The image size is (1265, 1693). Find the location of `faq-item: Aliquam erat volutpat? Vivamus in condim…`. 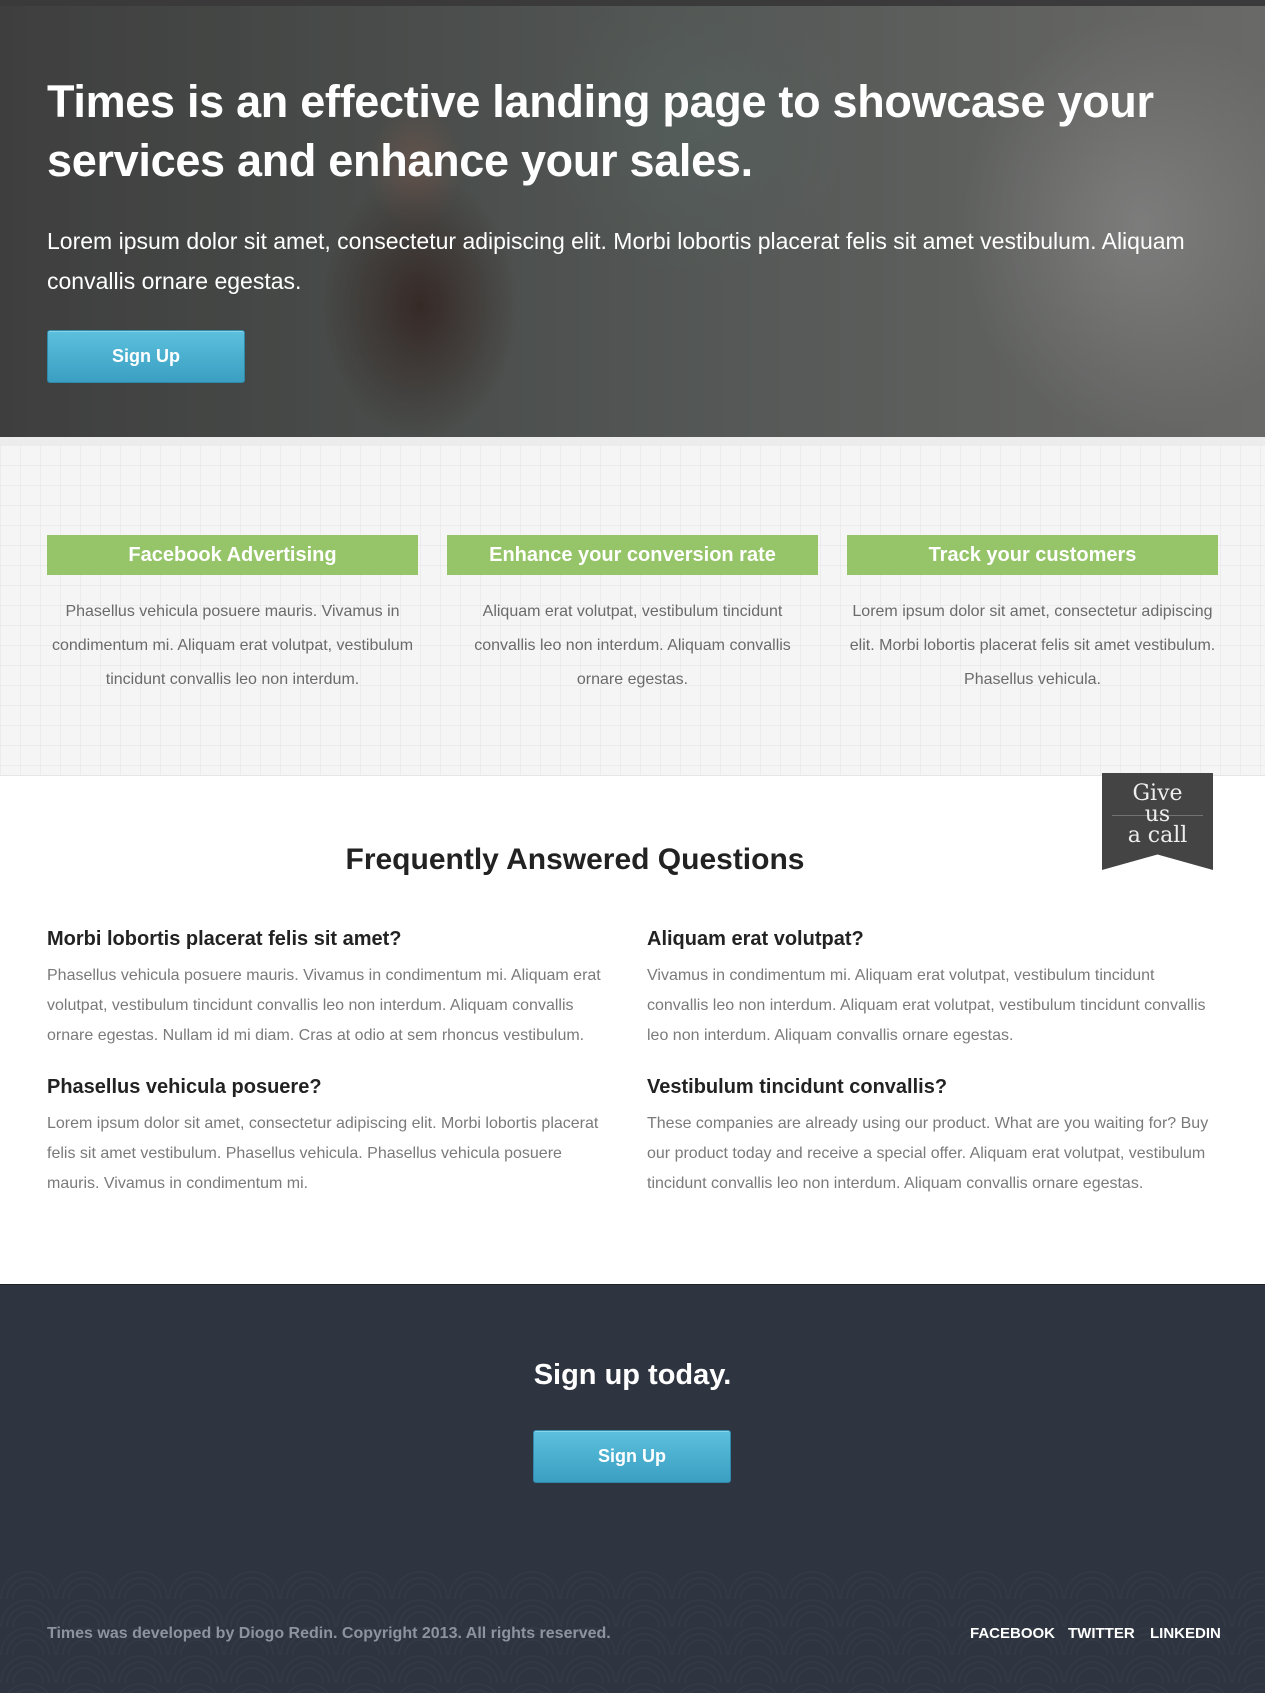

faq-item: Aliquam erat volutpat? Vivamus in condim… is located at coordinates (932, 988).